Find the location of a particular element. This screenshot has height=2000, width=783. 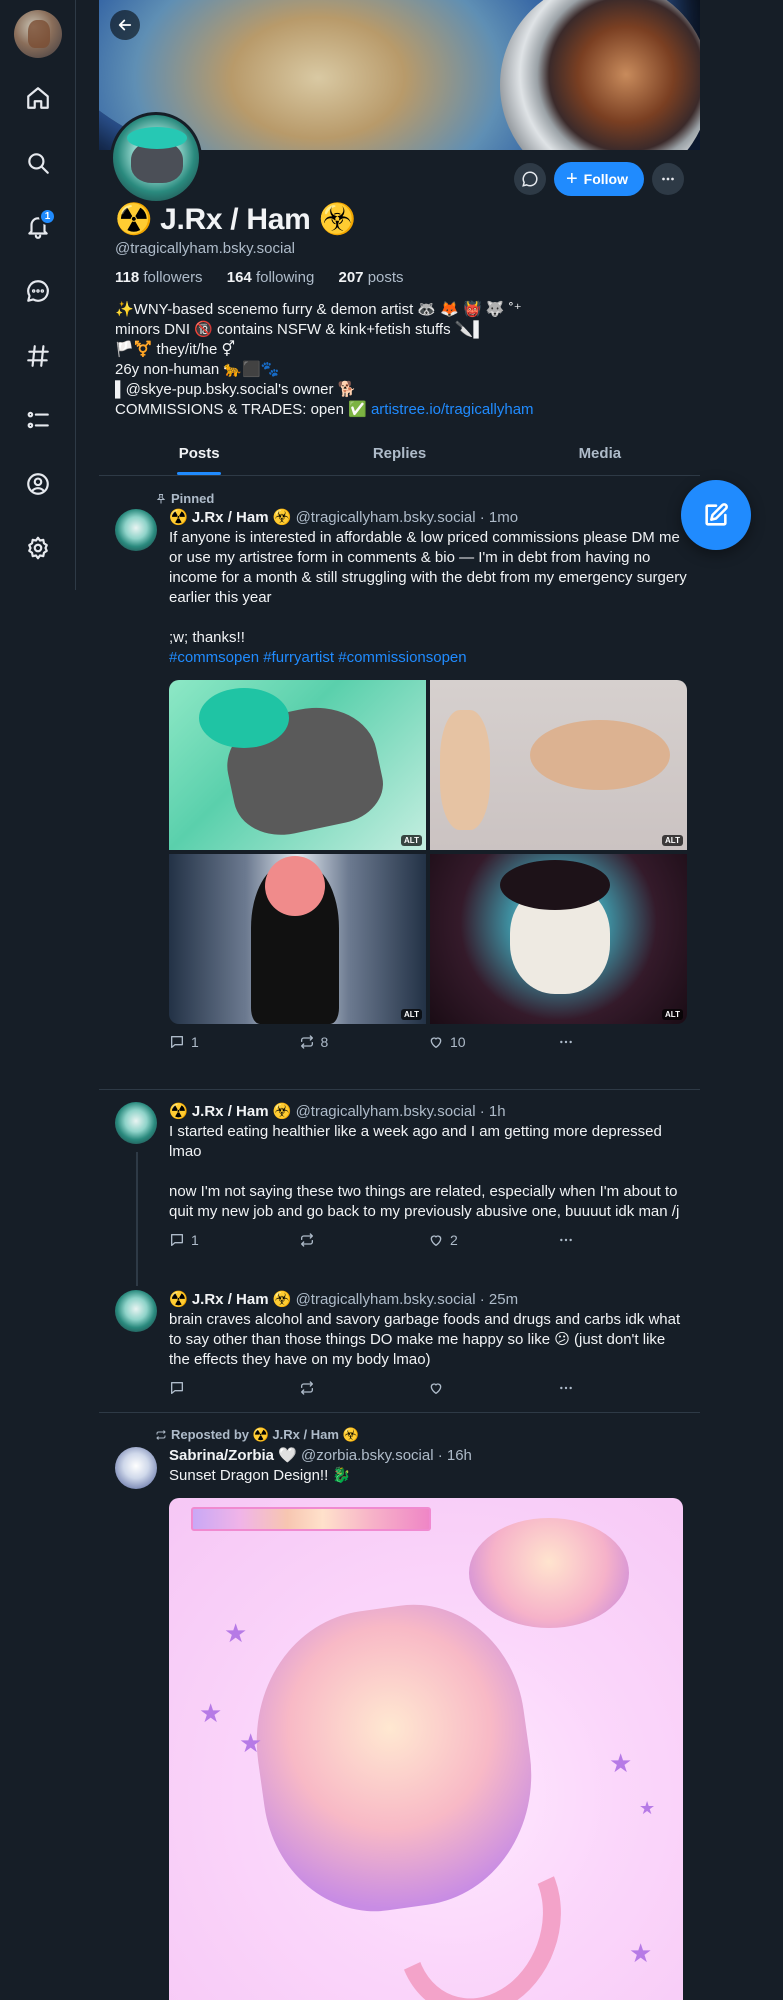

repost-count: 8 is located at coordinates (324, 1042).